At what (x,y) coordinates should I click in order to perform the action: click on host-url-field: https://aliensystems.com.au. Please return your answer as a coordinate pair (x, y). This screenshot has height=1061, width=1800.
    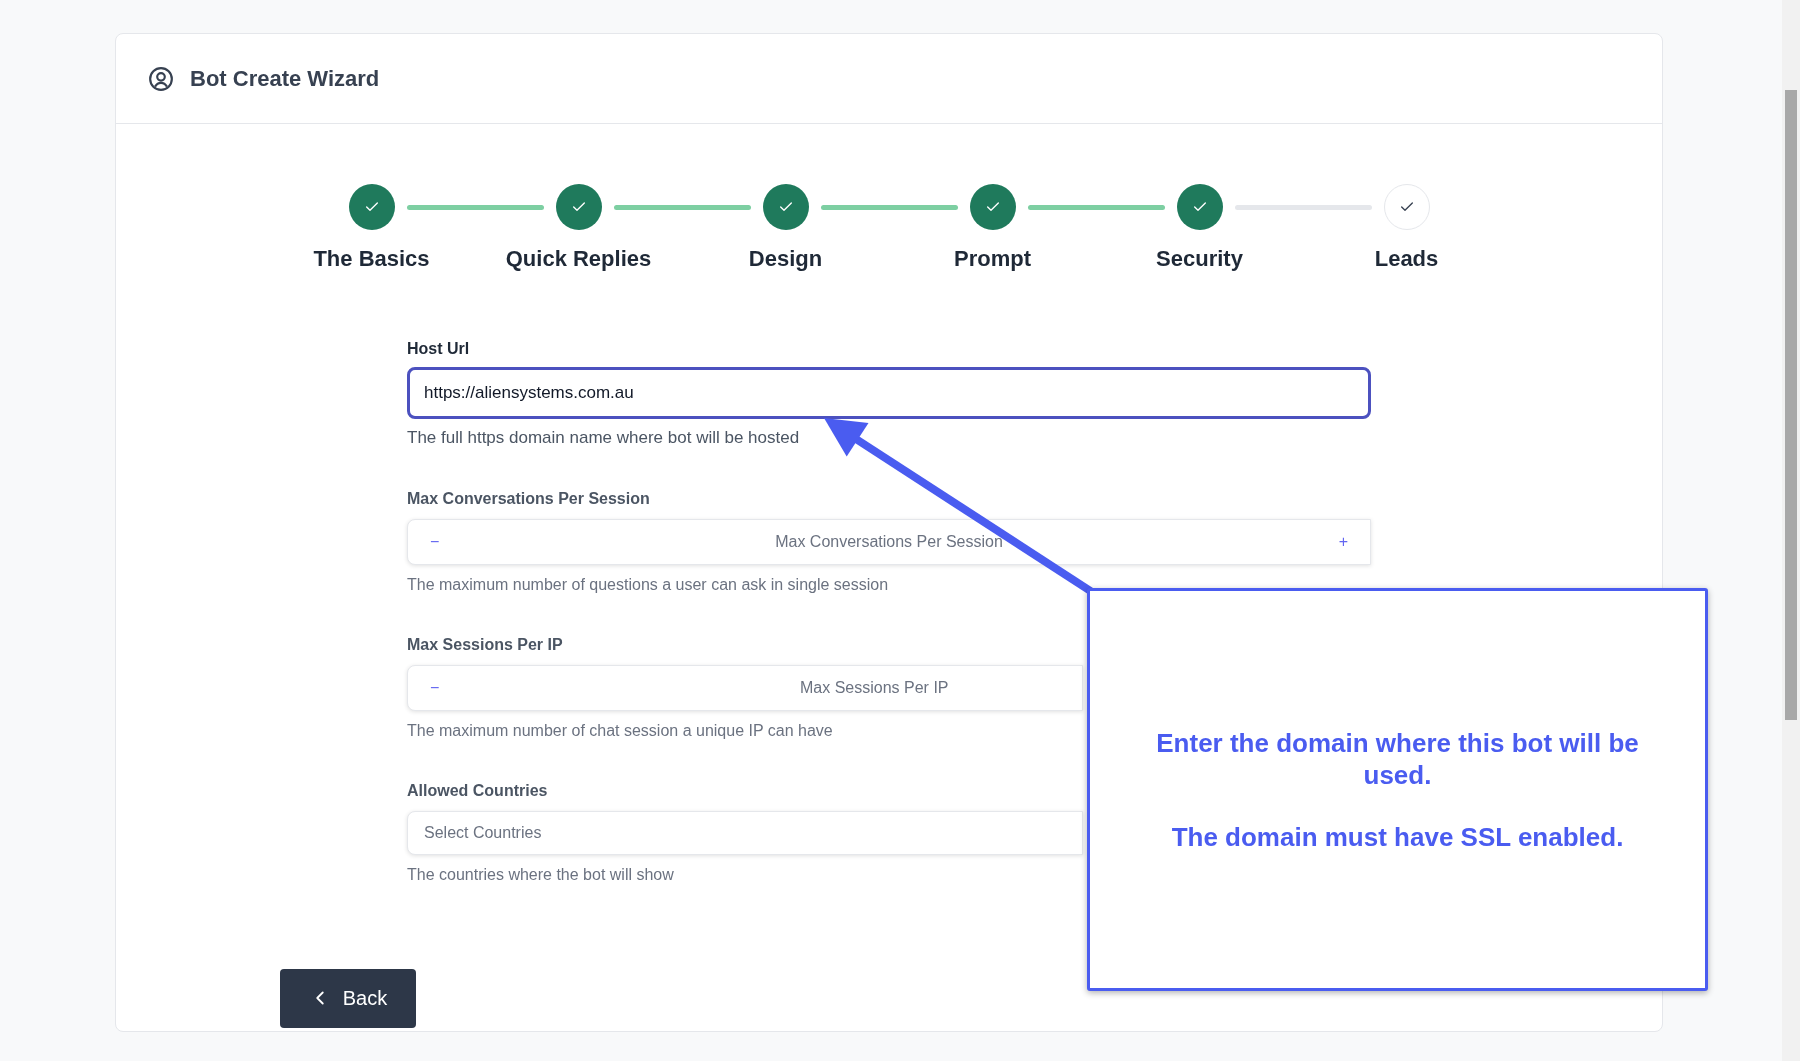
    Looking at the image, I should click on (889, 393).